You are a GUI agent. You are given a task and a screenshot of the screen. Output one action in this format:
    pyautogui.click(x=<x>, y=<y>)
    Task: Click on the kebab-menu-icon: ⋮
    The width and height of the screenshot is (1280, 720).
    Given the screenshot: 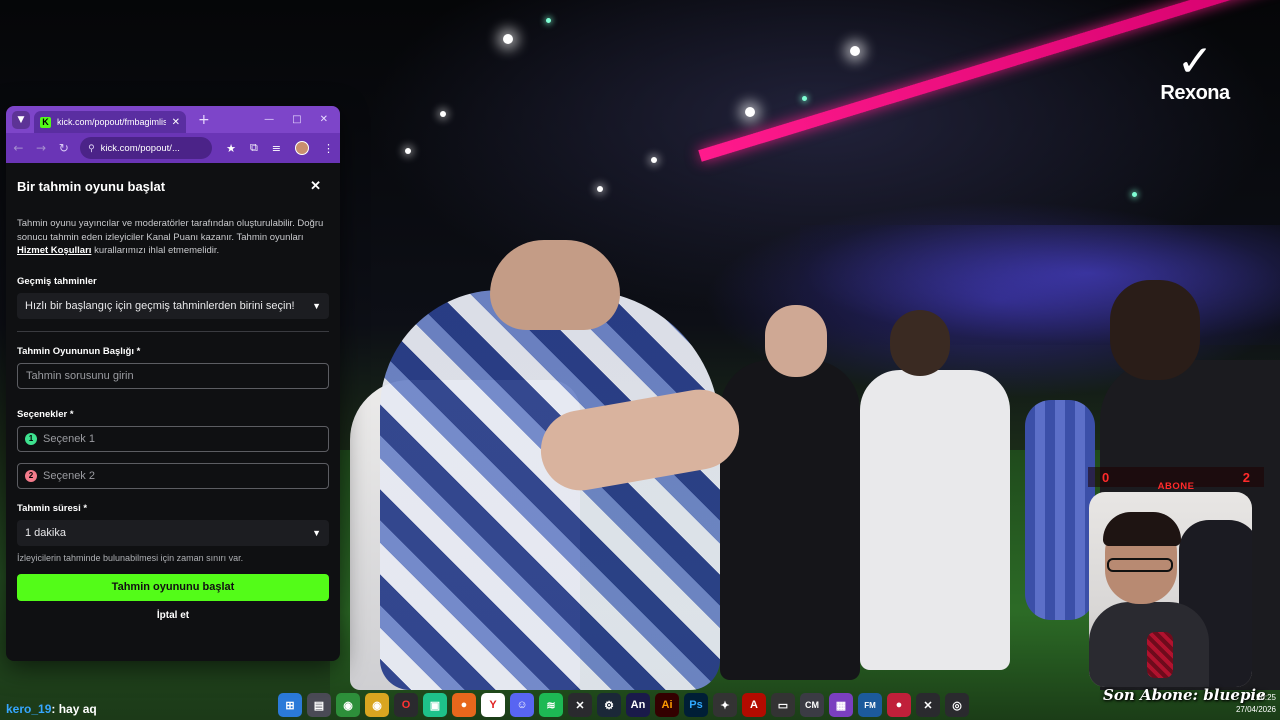 What is the action you would take?
    pyautogui.click(x=328, y=148)
    